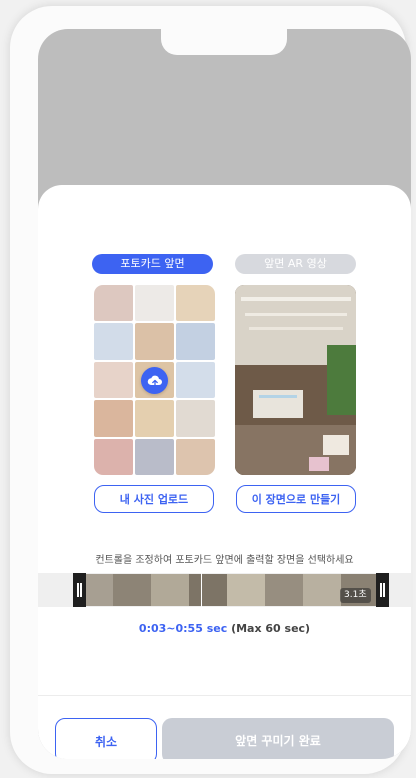  Describe the element at coordinates (227, 590) in the screenshot. I see `frame-strip` at that location.